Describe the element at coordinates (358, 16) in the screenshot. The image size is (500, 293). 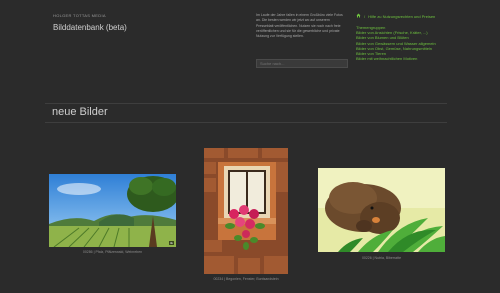
I see `home-icon` at that location.